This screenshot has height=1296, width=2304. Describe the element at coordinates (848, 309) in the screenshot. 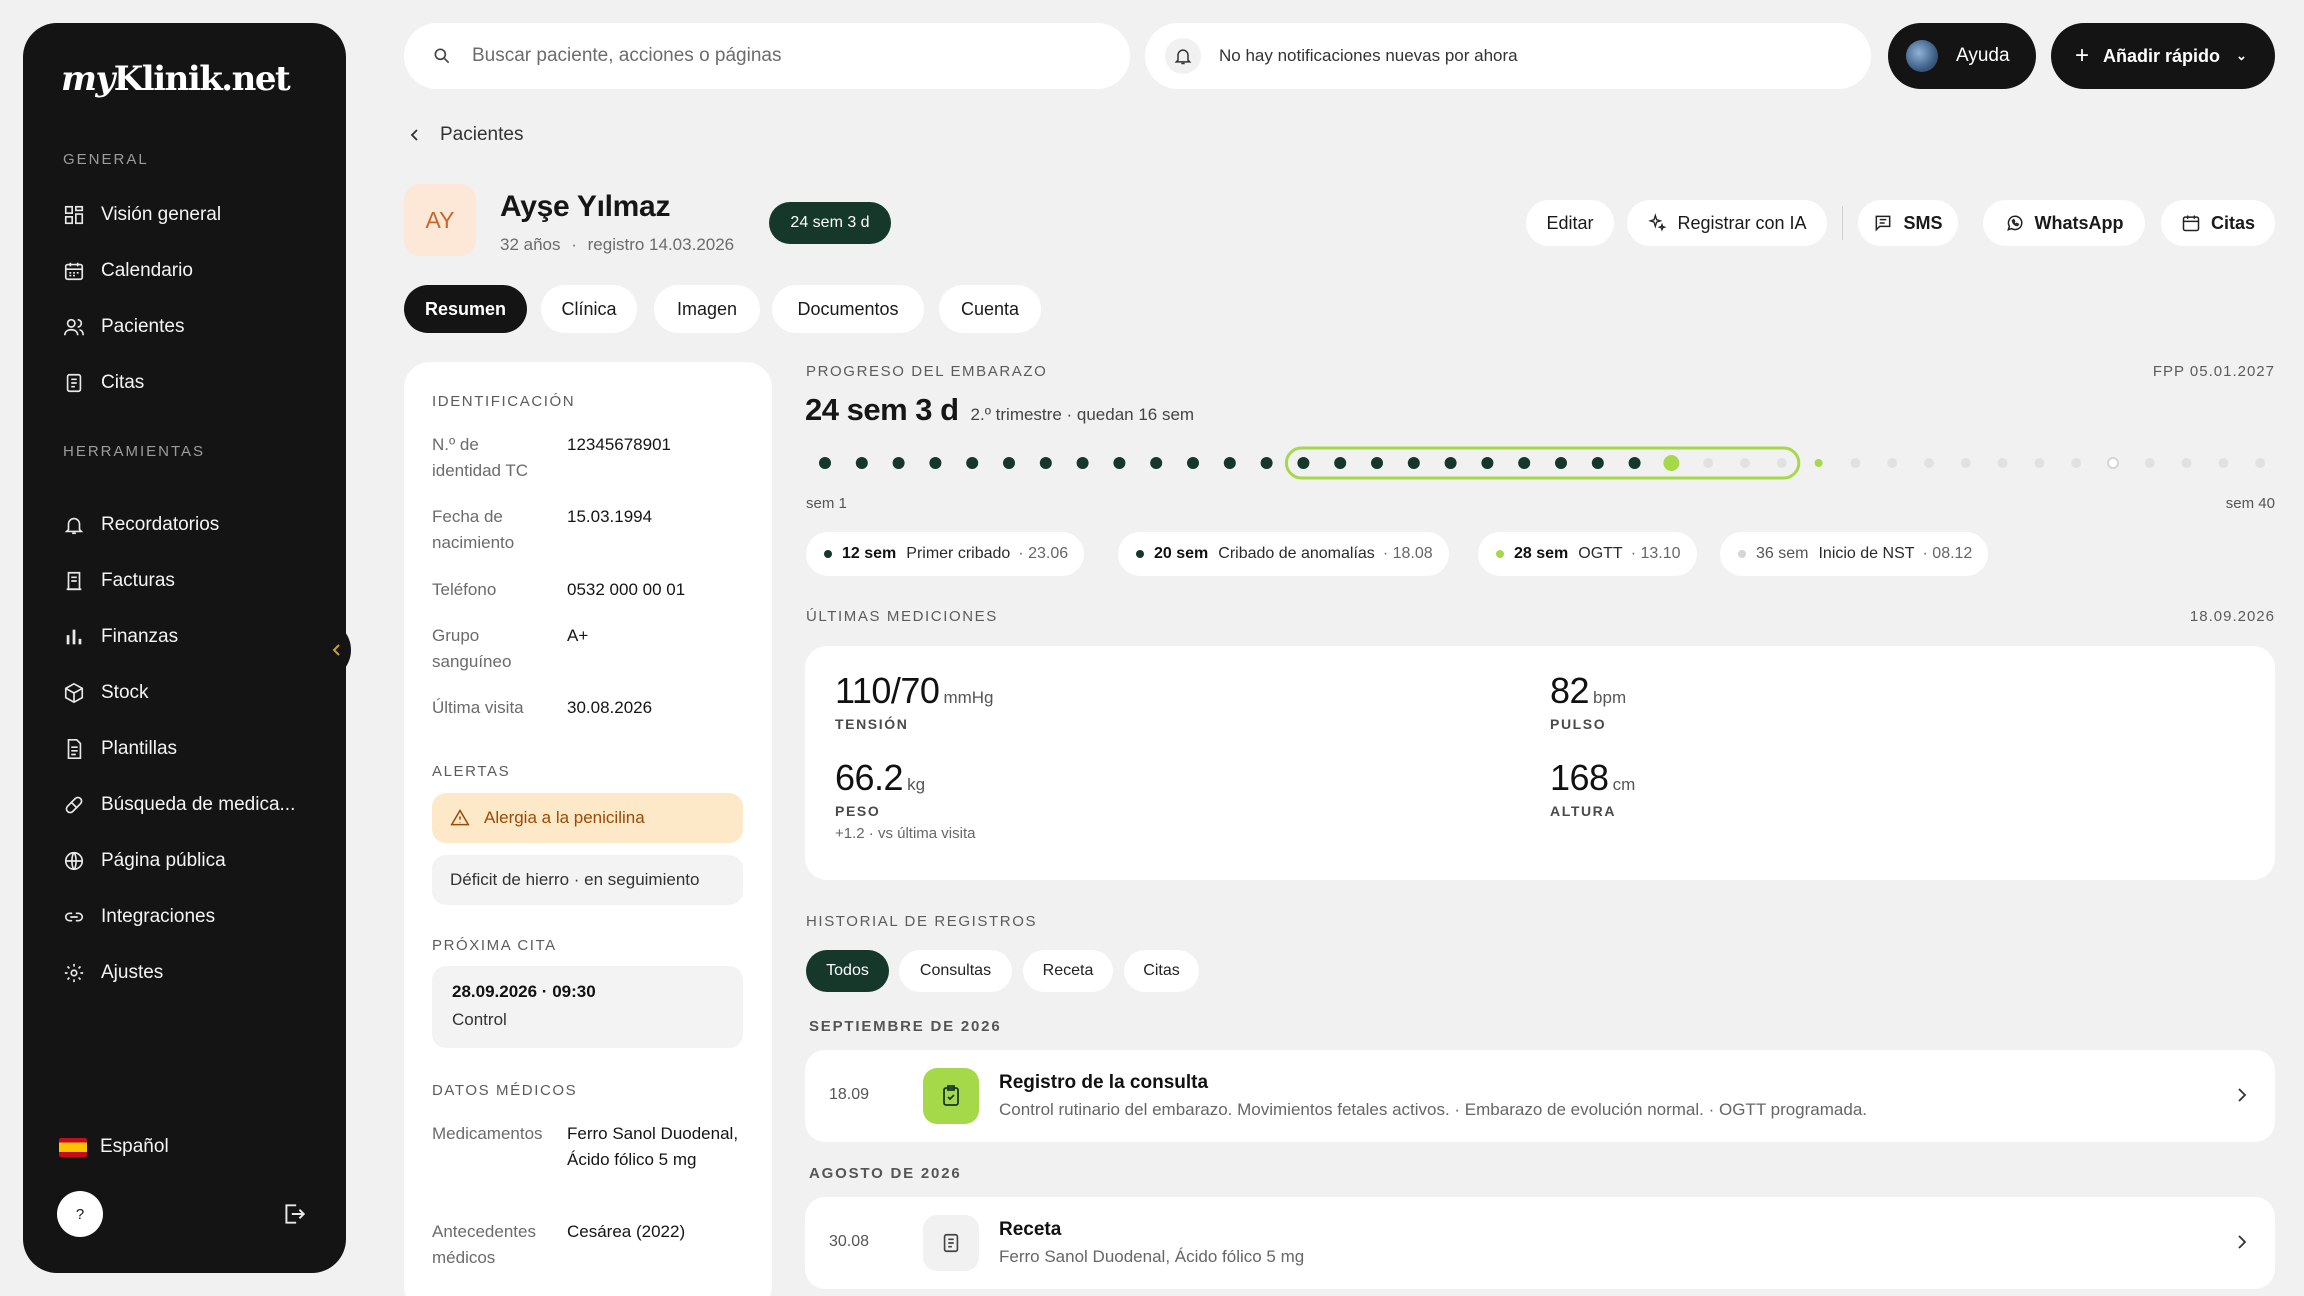

I see `tab-documents: Documentos` at that location.